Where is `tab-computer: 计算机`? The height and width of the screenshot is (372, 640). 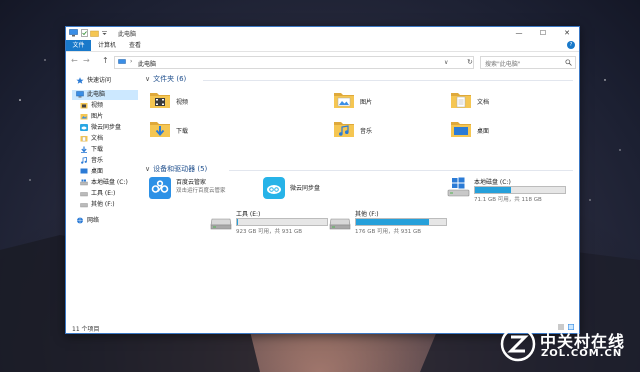
tab-computer: 计算机 is located at coordinates (107, 45).